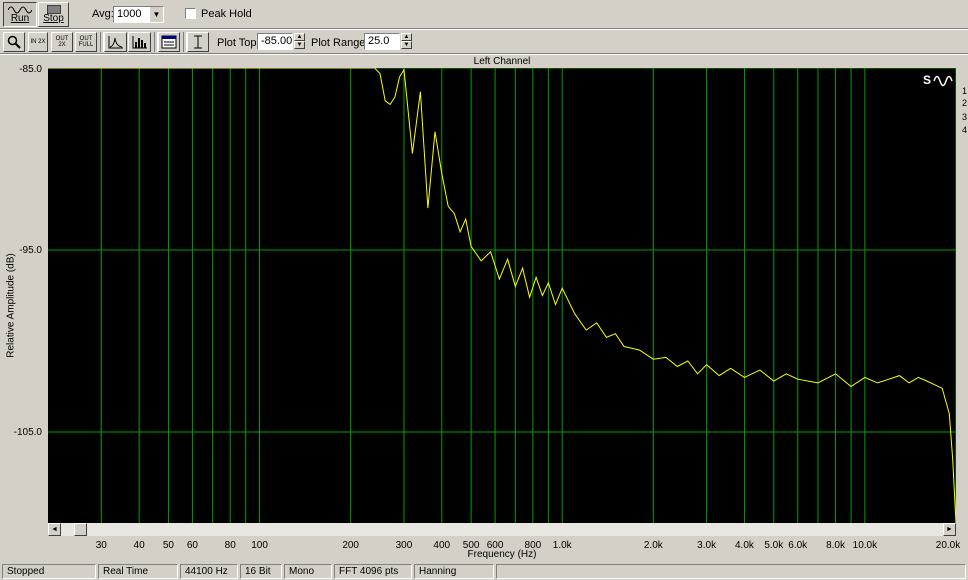 The height and width of the screenshot is (580, 968). What do you see at coordinates (190, 13) in the screenshot?
I see `peak-hold-checkbox` at bounding box center [190, 13].